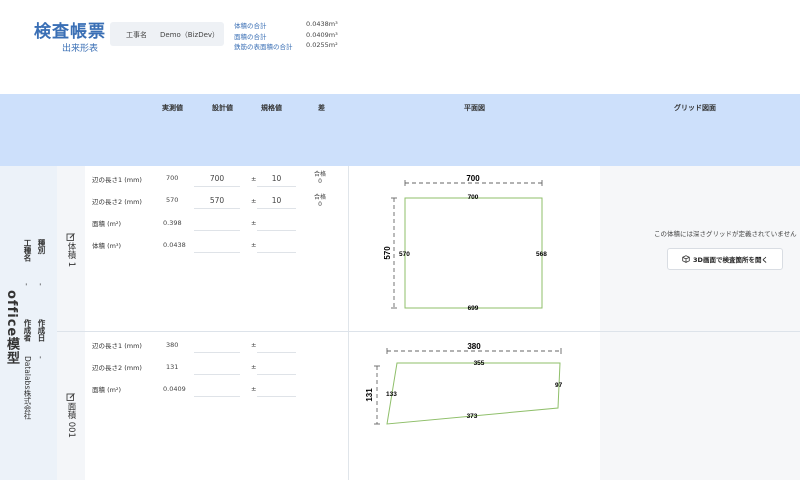 The height and width of the screenshot is (480, 800). I want to click on summary-volume-value: 0.0438m³, so click(322, 24).